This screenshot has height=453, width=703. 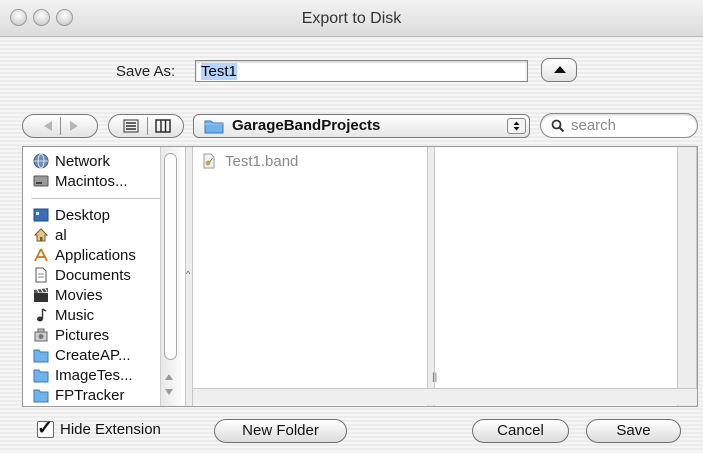 What do you see at coordinates (219, 71) in the screenshot?
I see `save-as-value: Test1` at bounding box center [219, 71].